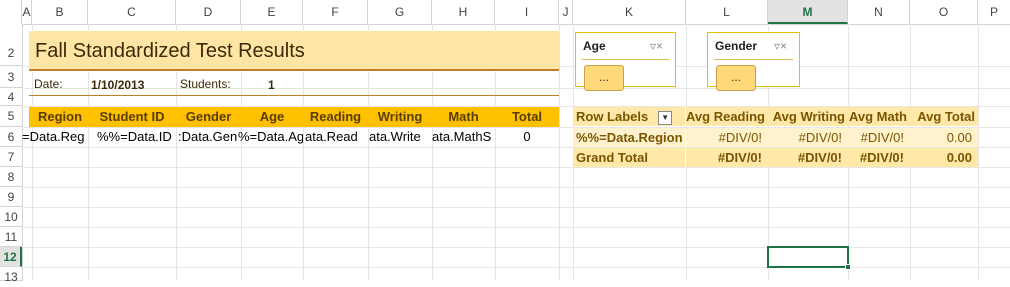 The height and width of the screenshot is (287, 1010). Describe the element at coordinates (808, 12) in the screenshot. I see `column-header-m: M` at that location.